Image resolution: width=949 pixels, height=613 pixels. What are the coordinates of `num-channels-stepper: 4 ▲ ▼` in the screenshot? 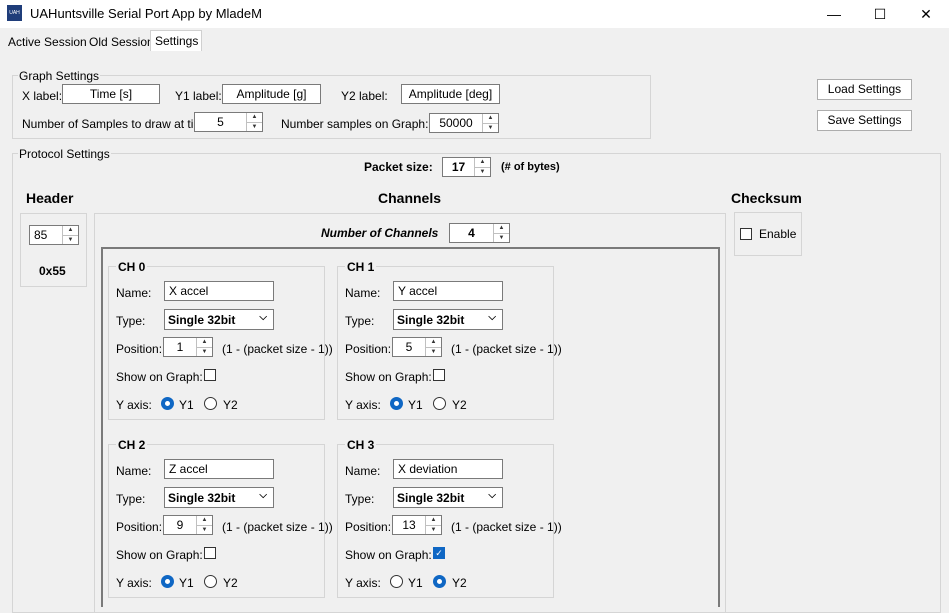 It's located at (479, 233).